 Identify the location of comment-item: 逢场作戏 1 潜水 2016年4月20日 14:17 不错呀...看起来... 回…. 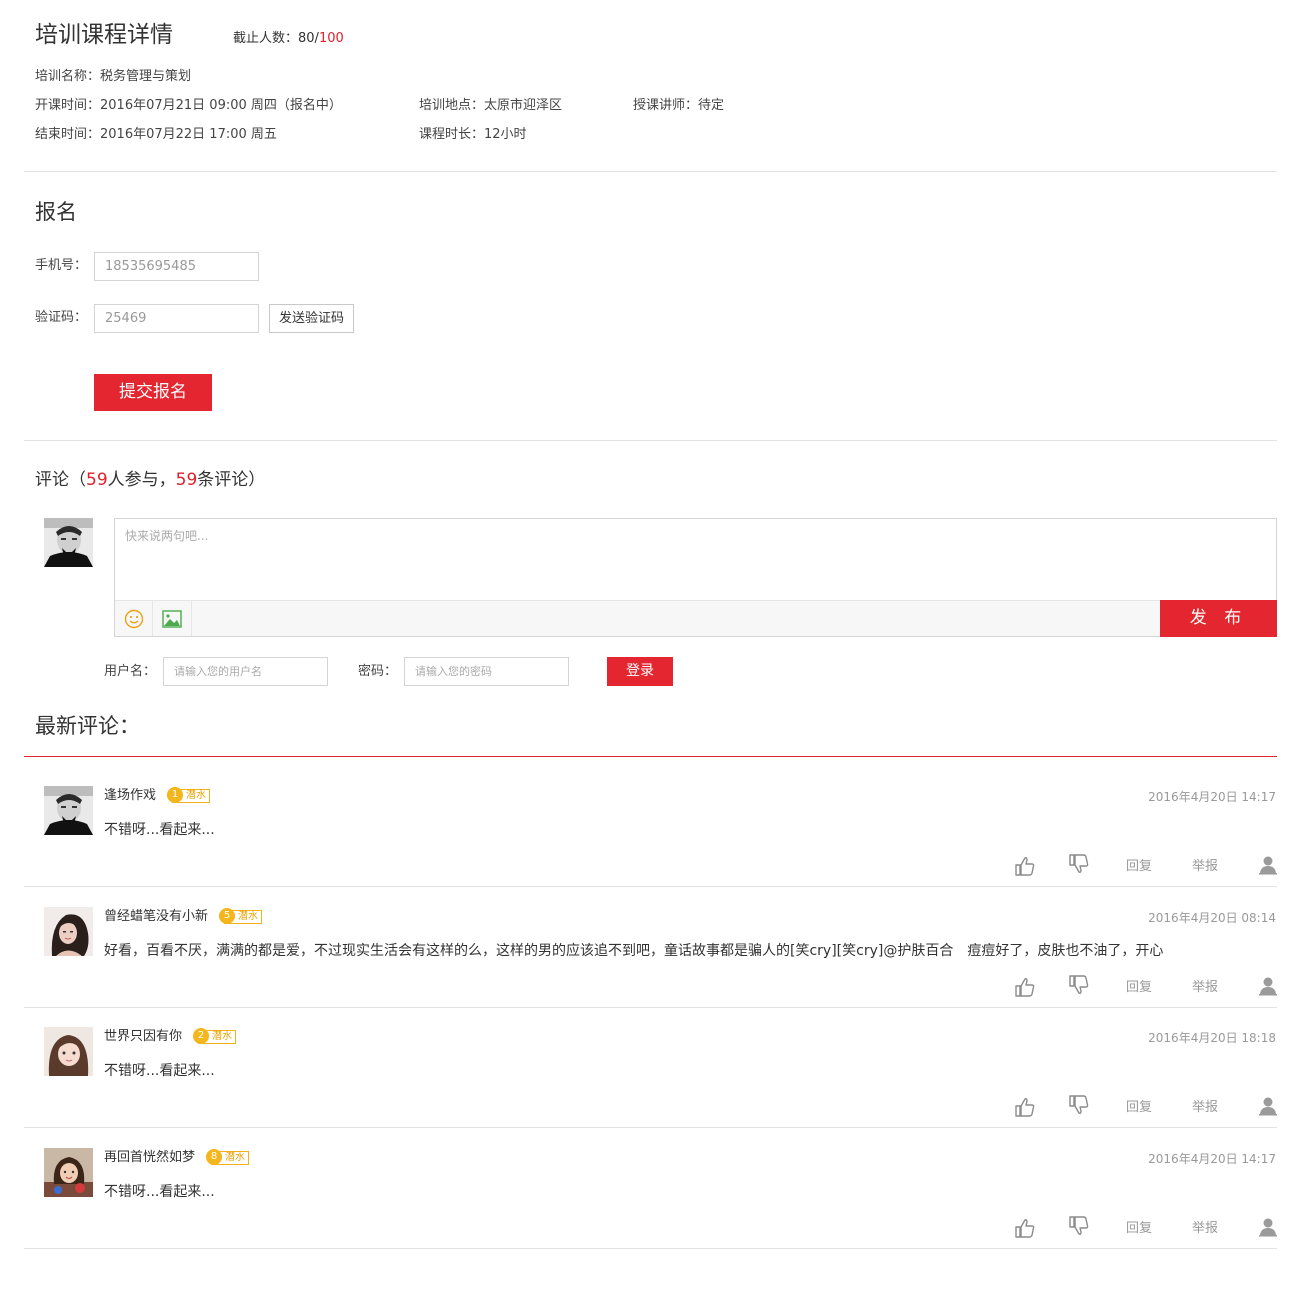
(650, 826).